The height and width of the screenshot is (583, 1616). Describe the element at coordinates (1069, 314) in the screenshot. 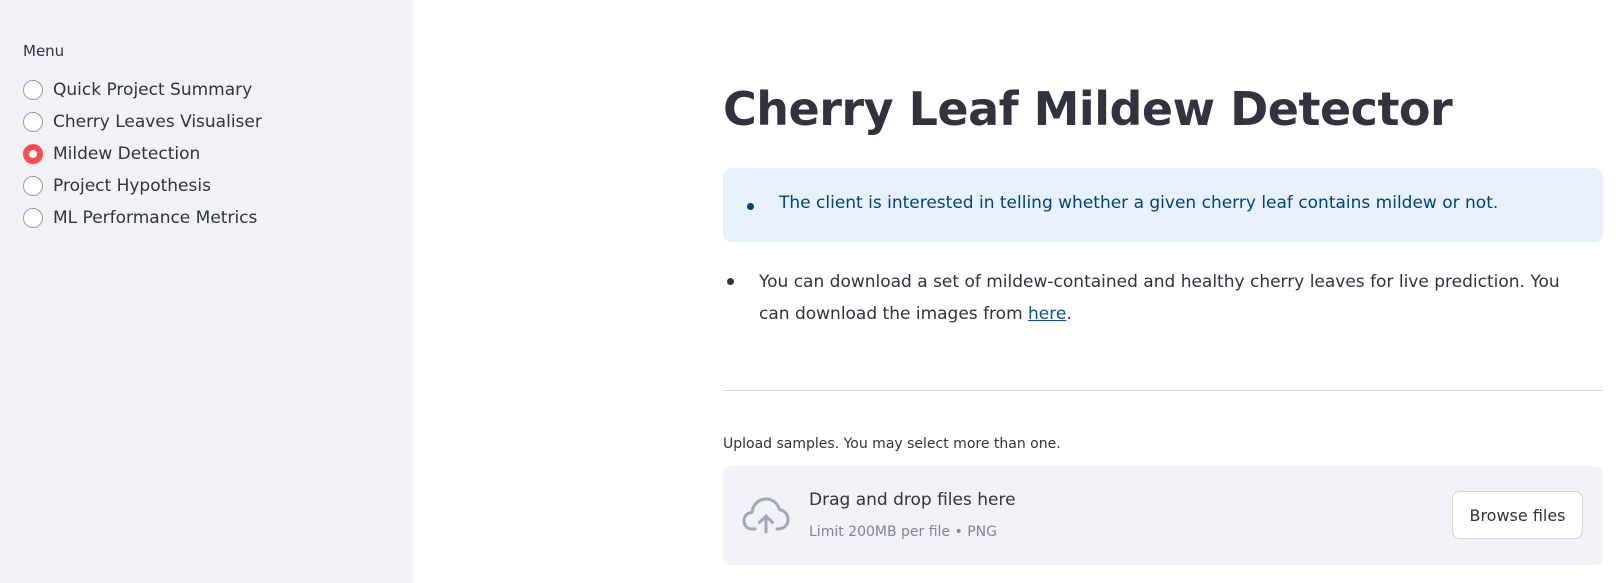

I see `download-text-end: .` at that location.